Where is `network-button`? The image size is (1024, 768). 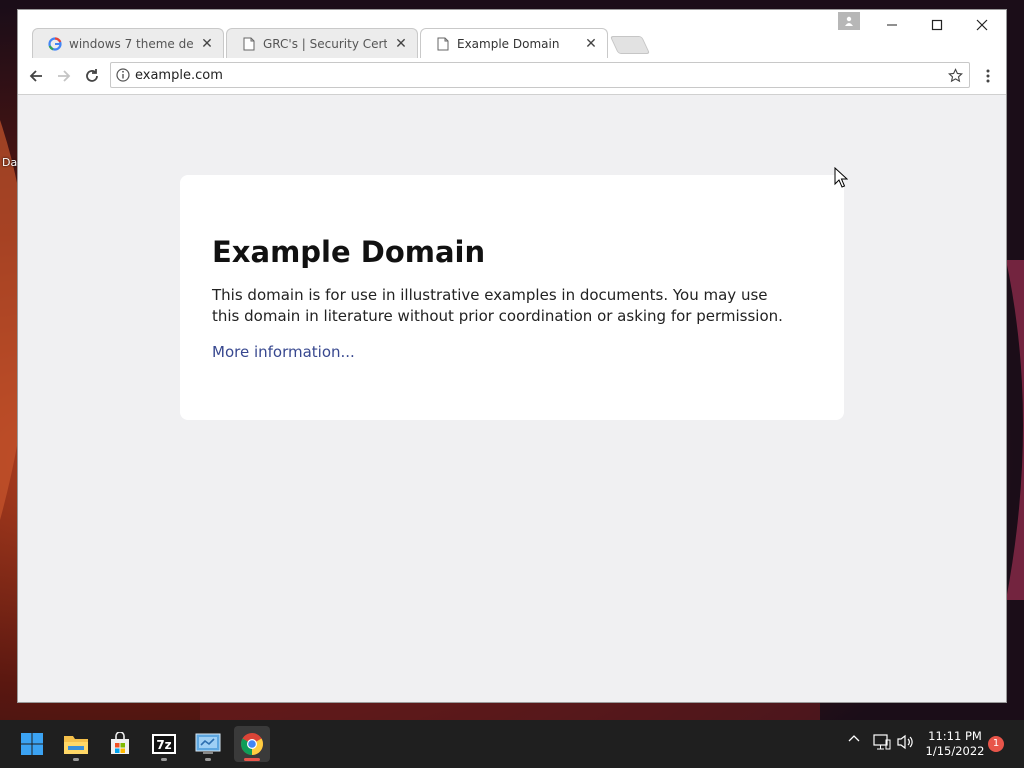
network-button is located at coordinates (882, 742).